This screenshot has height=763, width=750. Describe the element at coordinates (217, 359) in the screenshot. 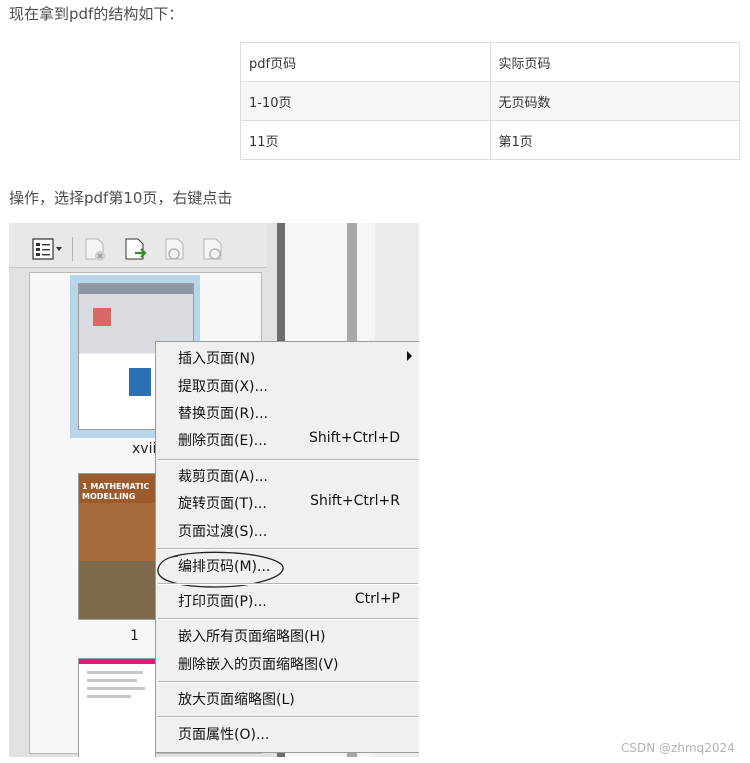

I see `menu-item-label: 插入页面(N)` at that location.